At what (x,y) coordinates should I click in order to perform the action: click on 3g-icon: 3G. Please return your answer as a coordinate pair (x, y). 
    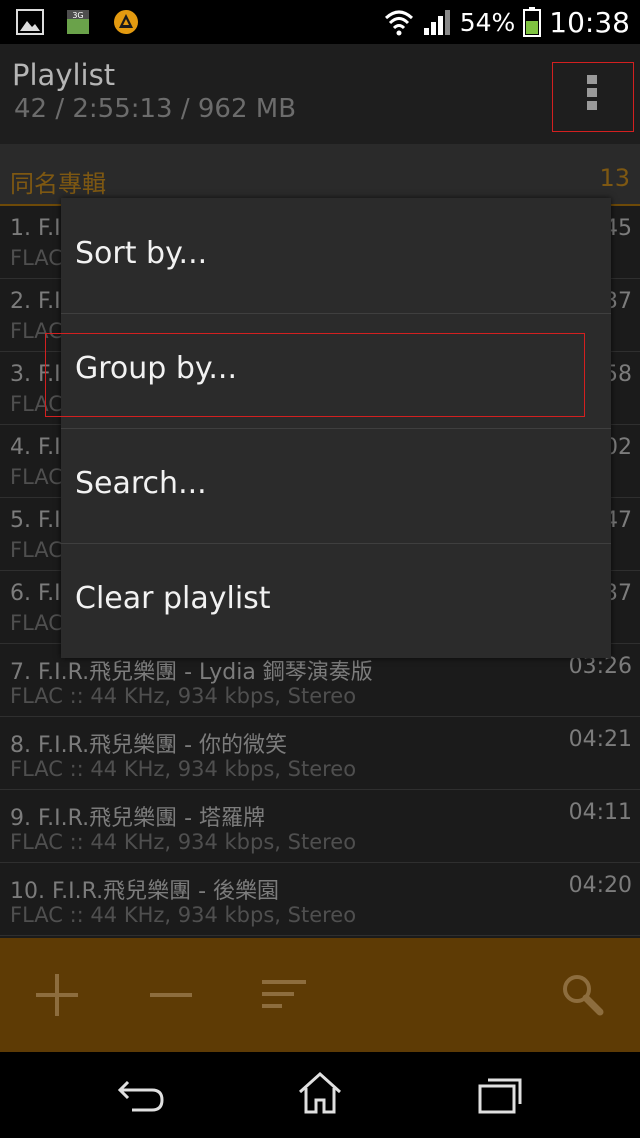
    Looking at the image, I should click on (78, 22).